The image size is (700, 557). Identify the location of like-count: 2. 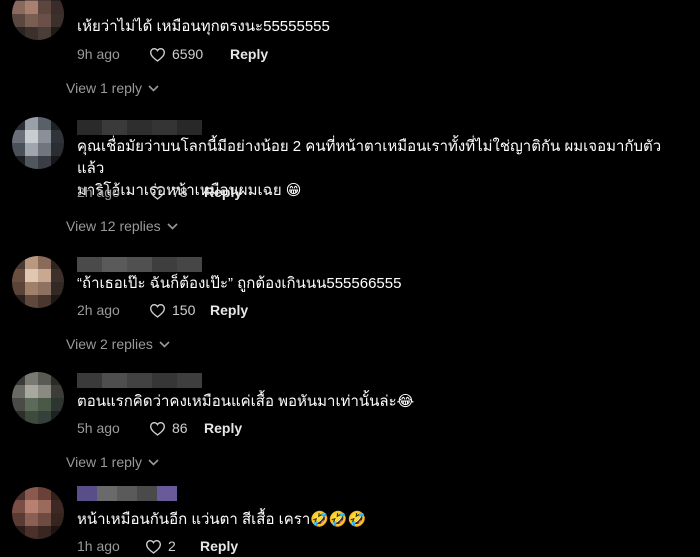
(172, 546).